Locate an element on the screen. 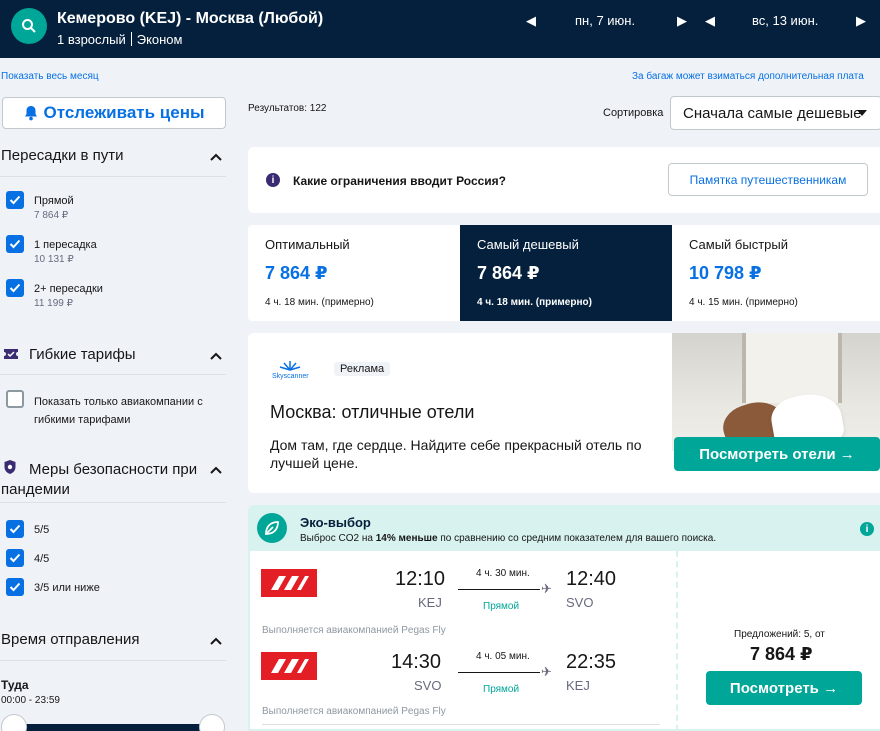 This screenshot has height=731, width=880. flexible-fares-title: Гибкие тарифы is located at coordinates (82, 354).